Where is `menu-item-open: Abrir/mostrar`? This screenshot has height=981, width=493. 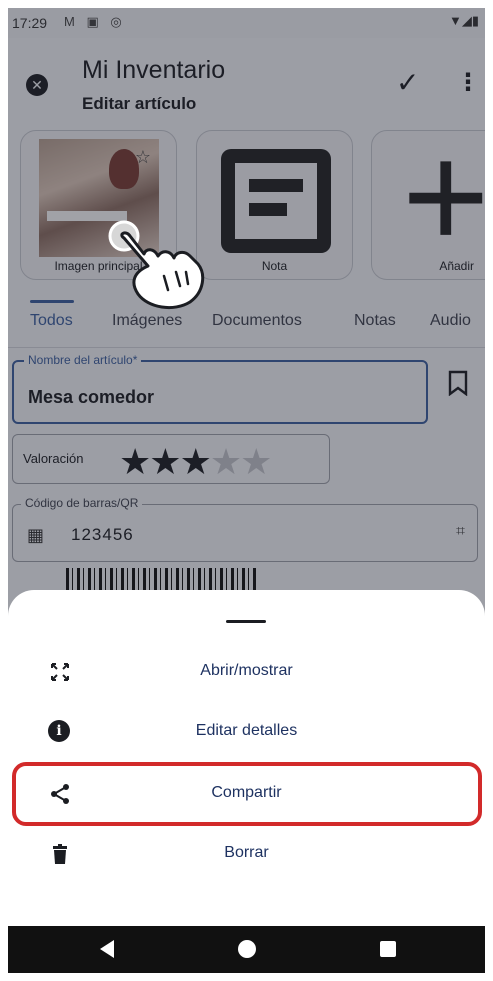 menu-item-open: Abrir/mostrar is located at coordinates (246, 672).